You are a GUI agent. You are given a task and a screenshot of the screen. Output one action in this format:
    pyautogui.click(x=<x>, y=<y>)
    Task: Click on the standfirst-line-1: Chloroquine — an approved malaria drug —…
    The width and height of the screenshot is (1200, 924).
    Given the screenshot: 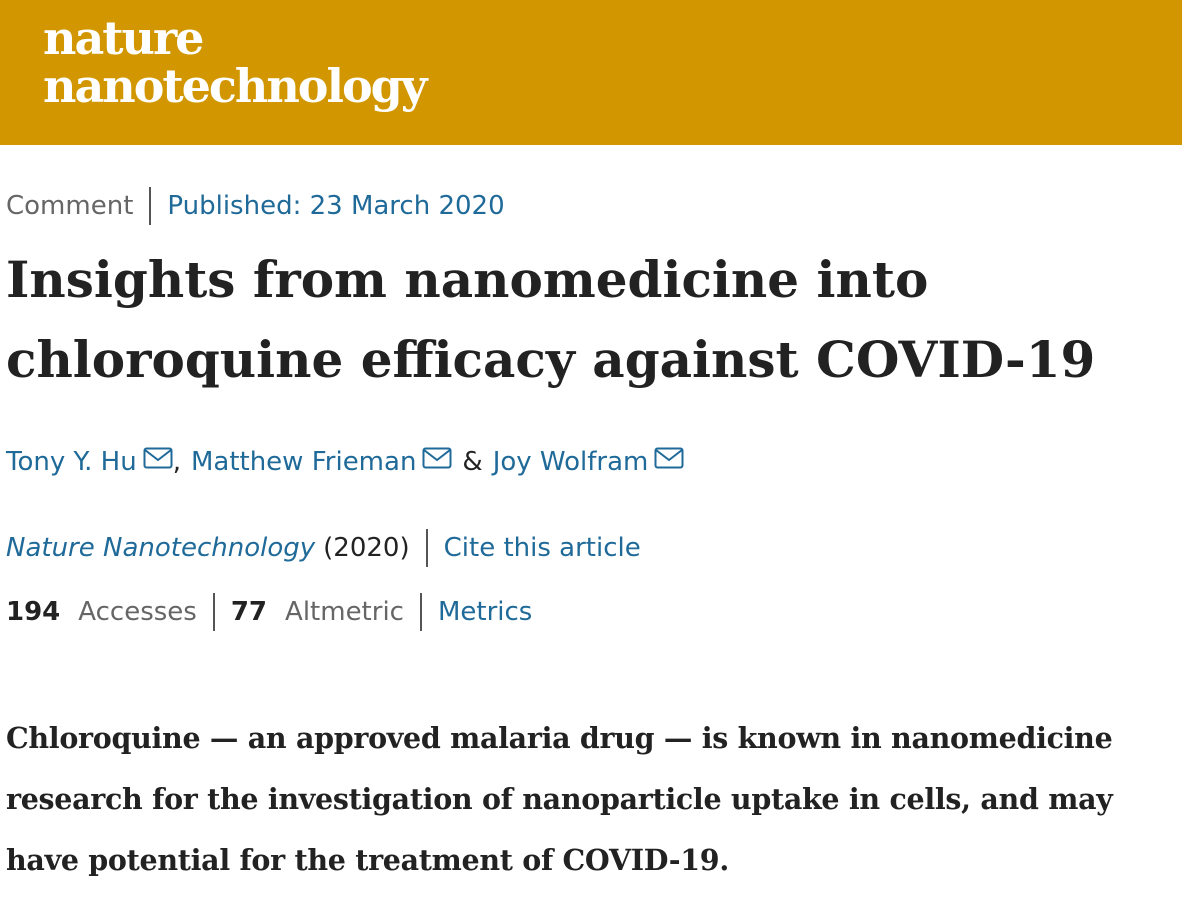 What is the action you would take?
    pyautogui.click(x=559, y=738)
    